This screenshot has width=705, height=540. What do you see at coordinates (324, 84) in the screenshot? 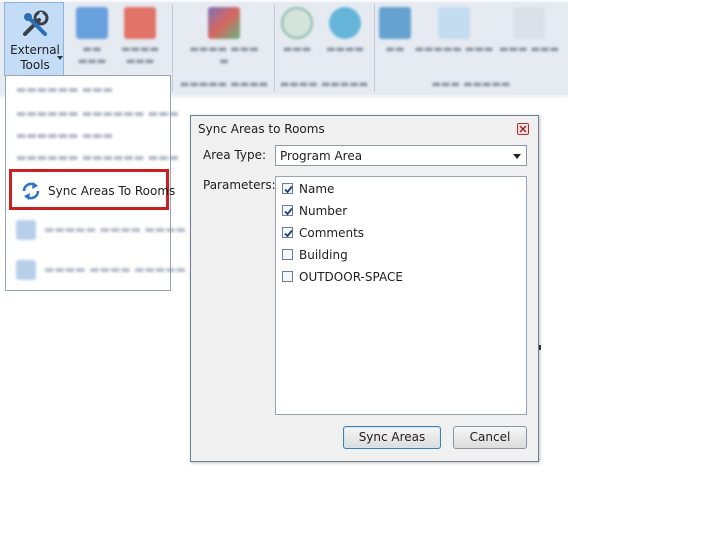
I see `ribbon-panel-label-blurred: ▬▬▬▬ ▬▬▬▬▬` at bounding box center [324, 84].